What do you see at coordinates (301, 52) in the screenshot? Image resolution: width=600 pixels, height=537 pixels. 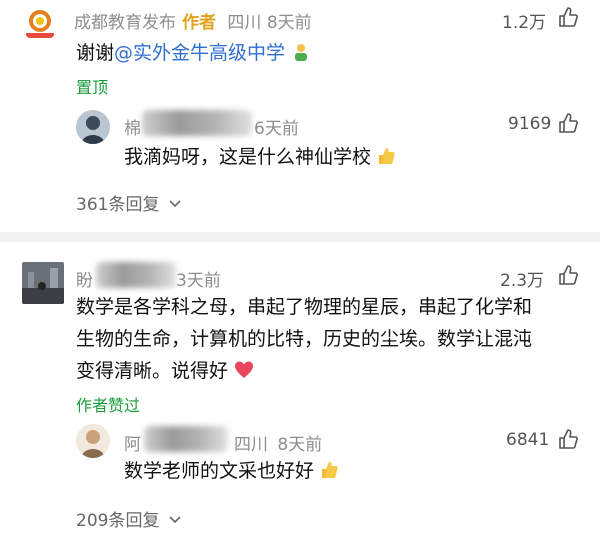 I see `person-emoji` at bounding box center [301, 52].